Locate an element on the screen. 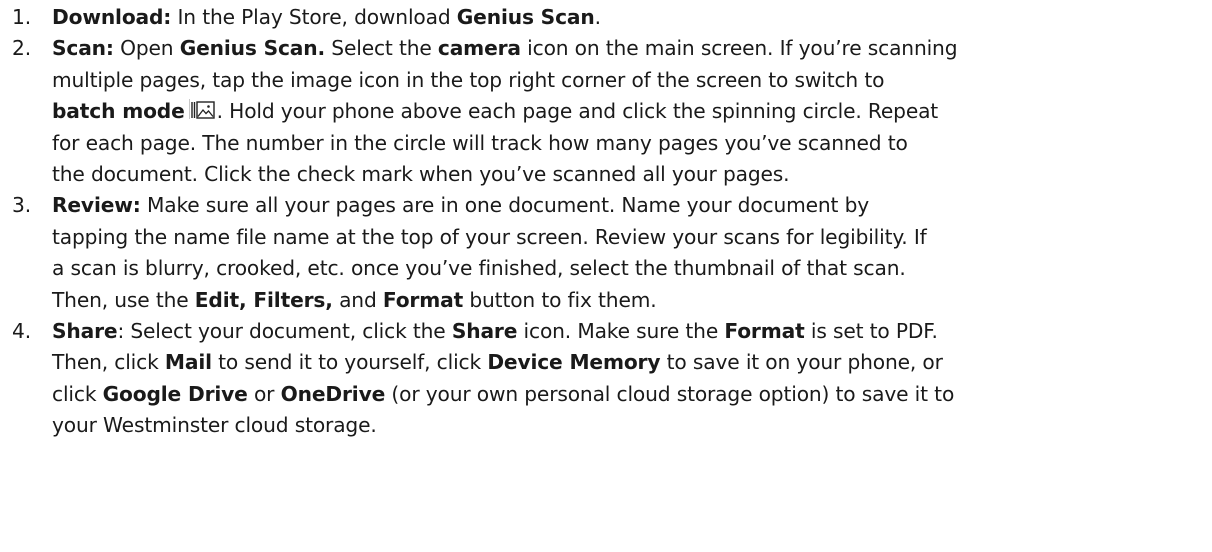  step-number: 3. is located at coordinates (21, 205).